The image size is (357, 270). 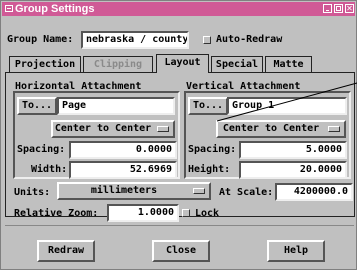 I want to click on tab-projection: Projection, so click(x=45, y=64).